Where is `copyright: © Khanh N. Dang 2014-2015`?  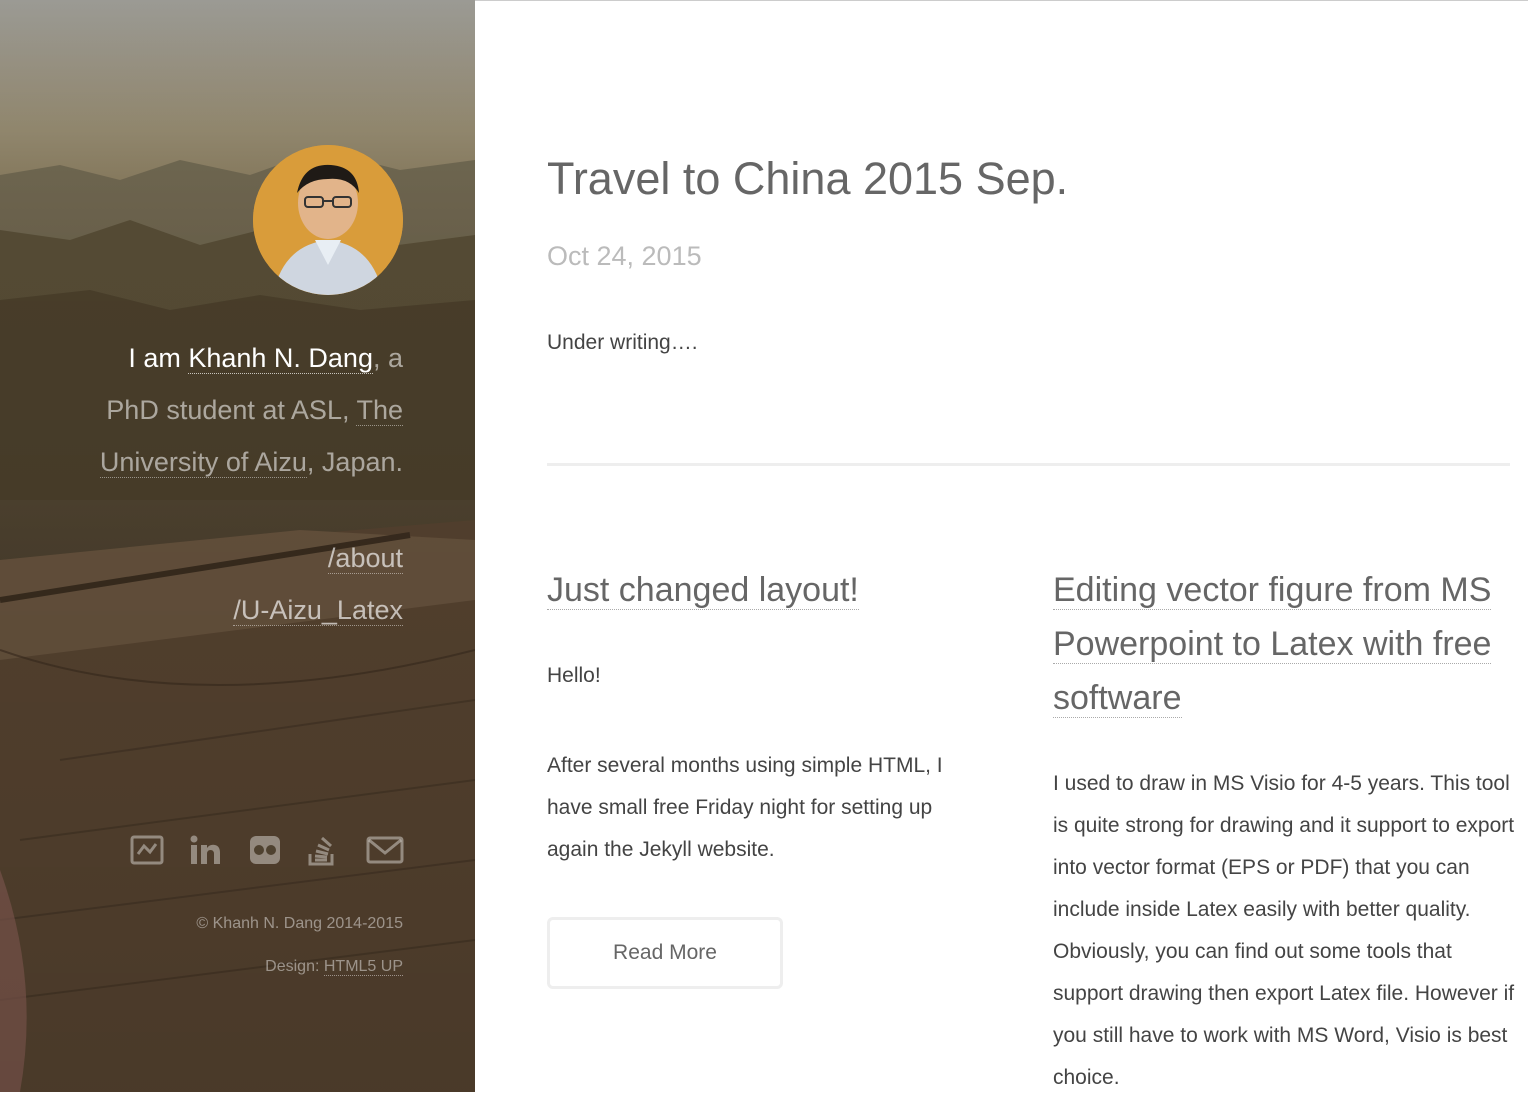 copyright: © Khanh N. Dang 2014-2015 is located at coordinates (299, 923).